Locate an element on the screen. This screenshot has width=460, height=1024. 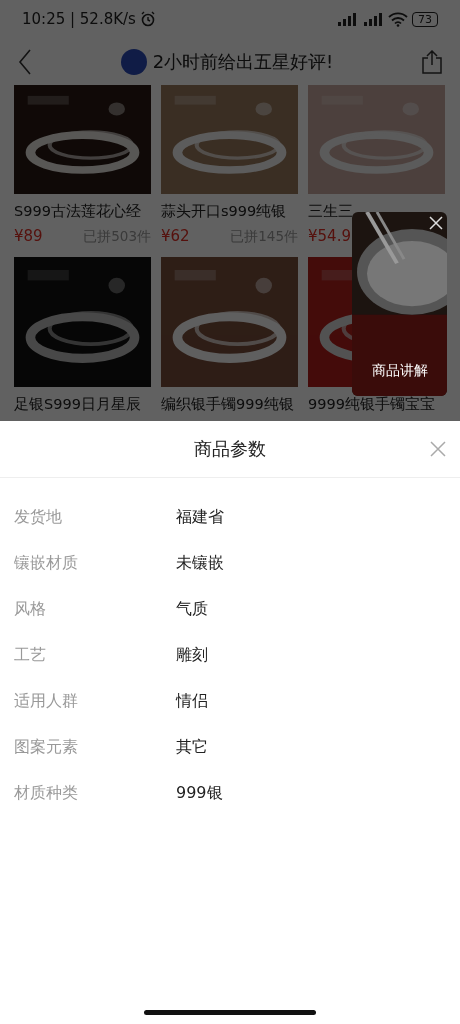
product-title: 三生三 is located at coordinates (330, 211).